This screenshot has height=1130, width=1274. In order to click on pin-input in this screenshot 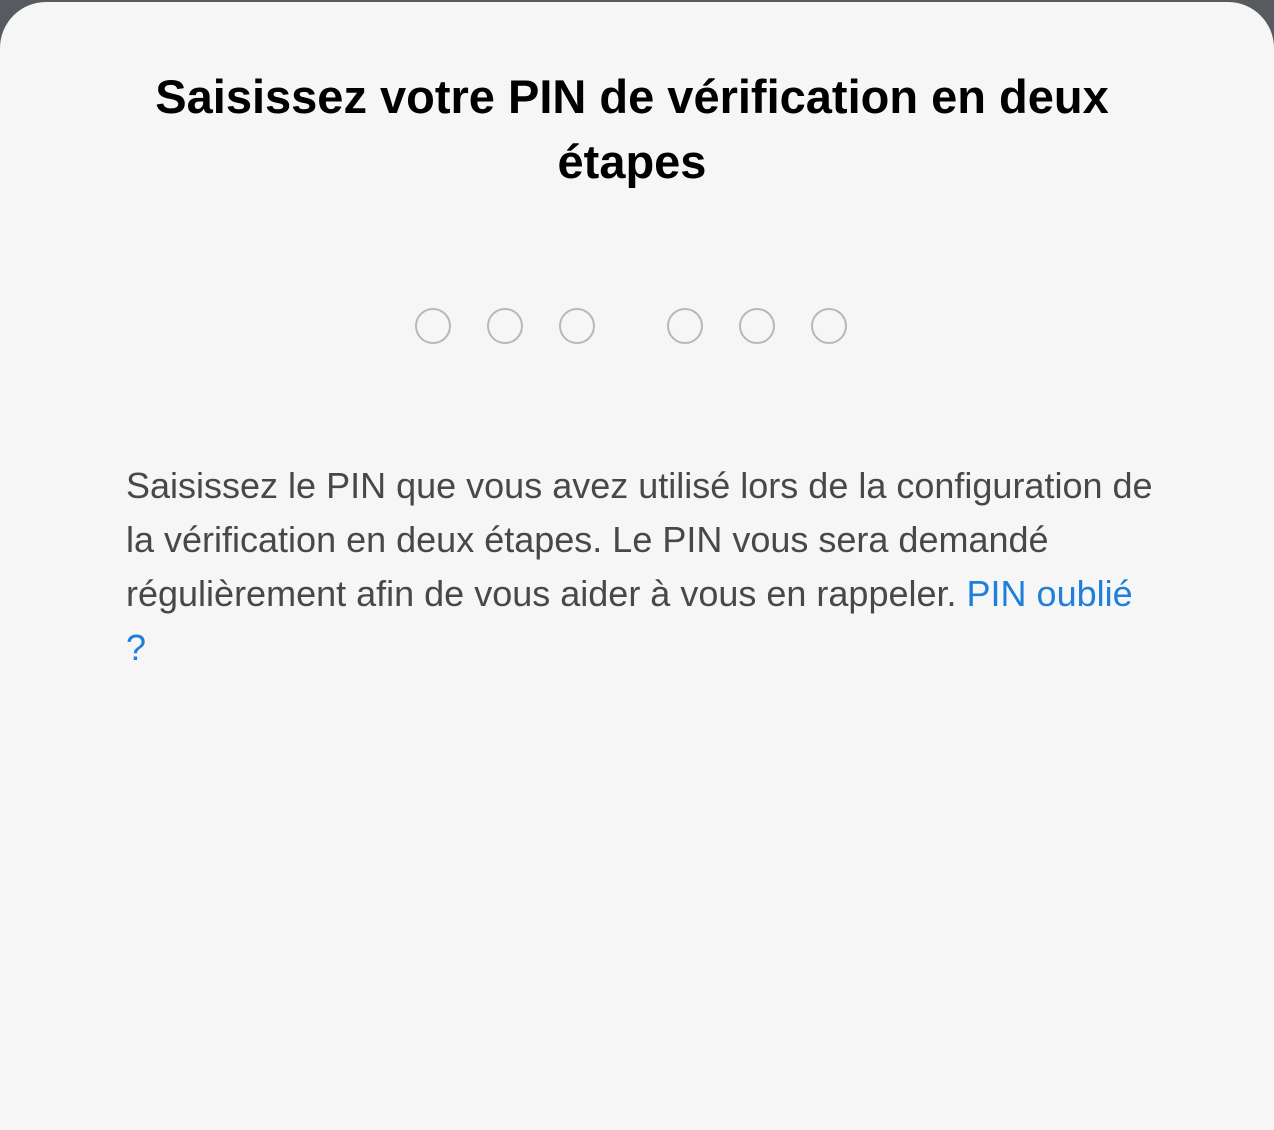, I will do `click(631, 326)`.